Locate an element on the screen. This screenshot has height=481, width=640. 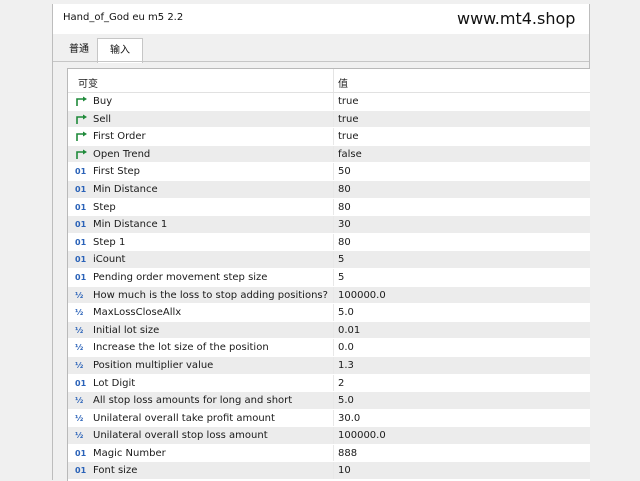
column-header-variable: 可变 is located at coordinates (88, 82).